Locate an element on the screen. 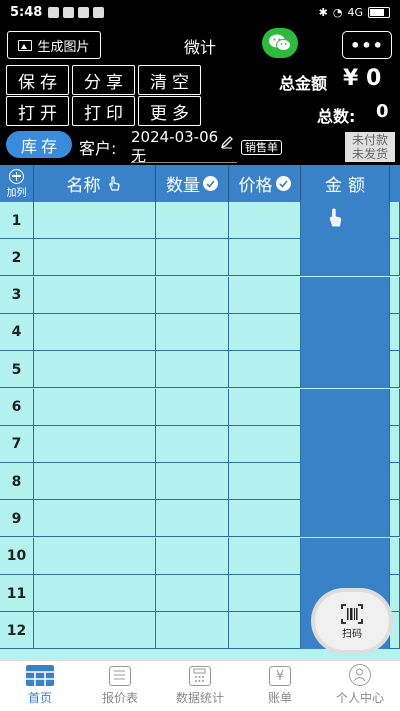 Image resolution: width=400 pixels, height=711 pixels. stock-button: 库存 is located at coordinates (39, 144).